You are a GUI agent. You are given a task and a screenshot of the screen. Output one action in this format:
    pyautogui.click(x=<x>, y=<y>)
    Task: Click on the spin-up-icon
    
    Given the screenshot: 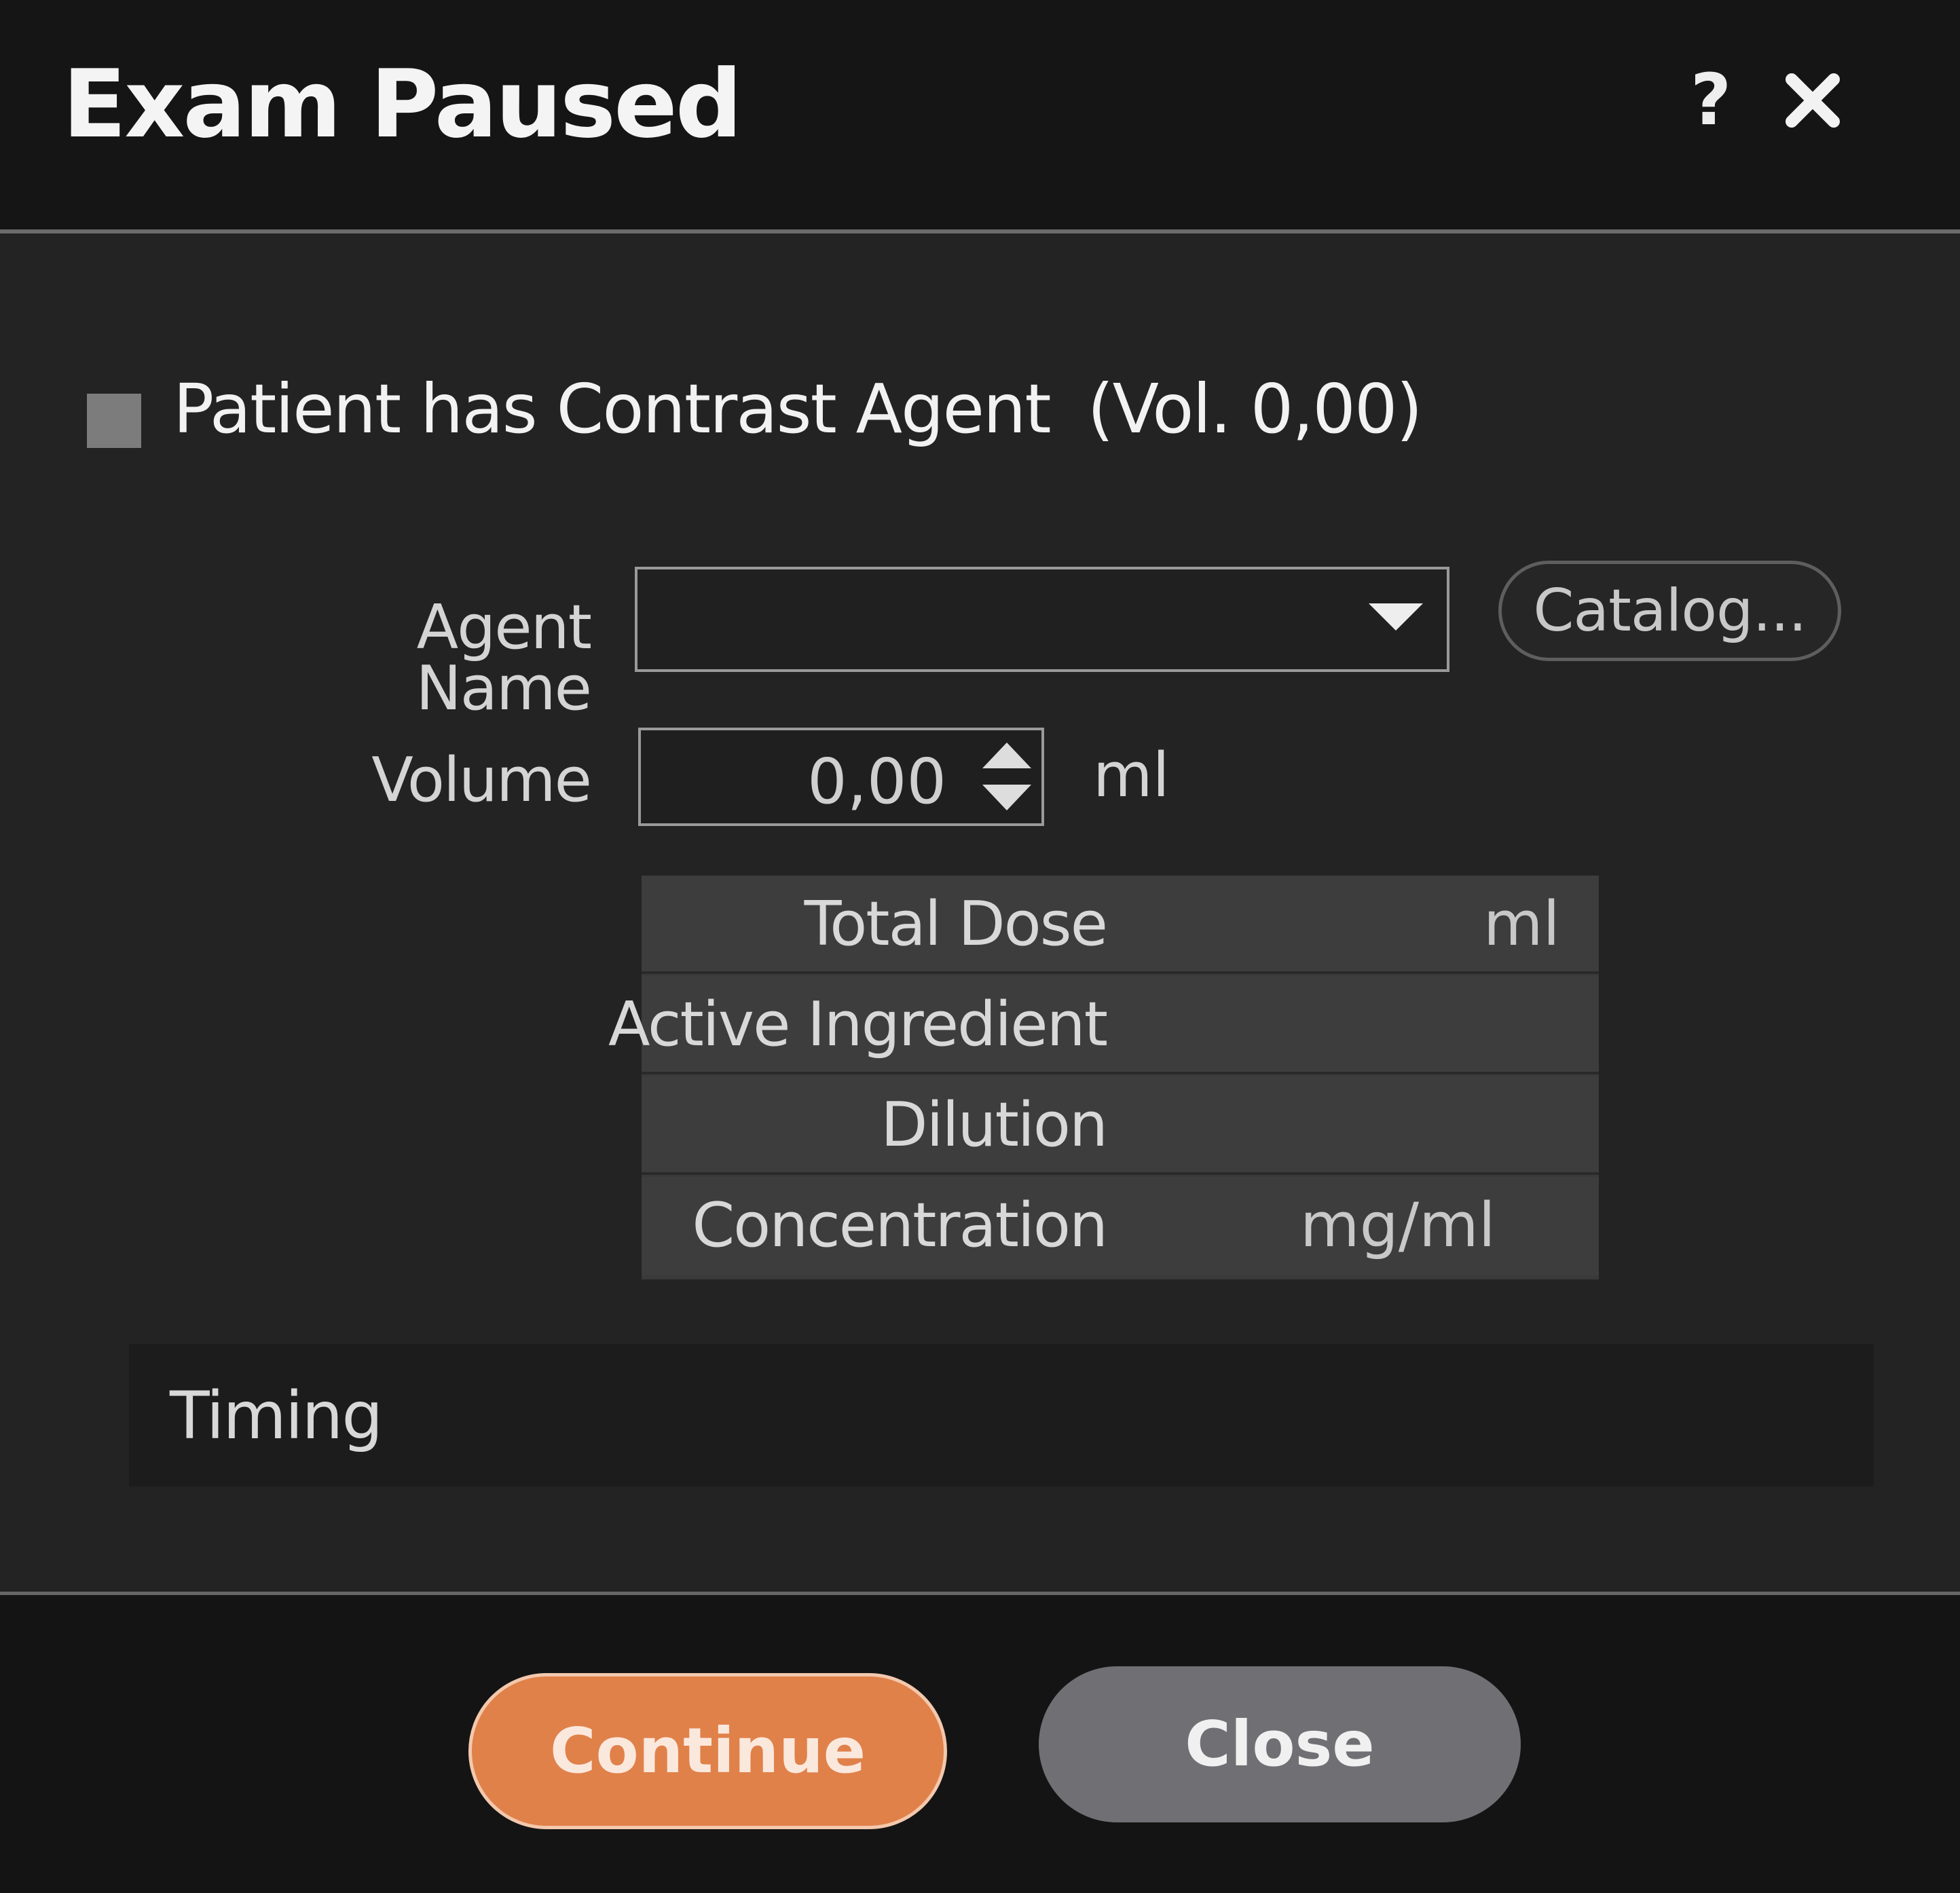 What is the action you would take?
    pyautogui.click(x=1007, y=755)
    